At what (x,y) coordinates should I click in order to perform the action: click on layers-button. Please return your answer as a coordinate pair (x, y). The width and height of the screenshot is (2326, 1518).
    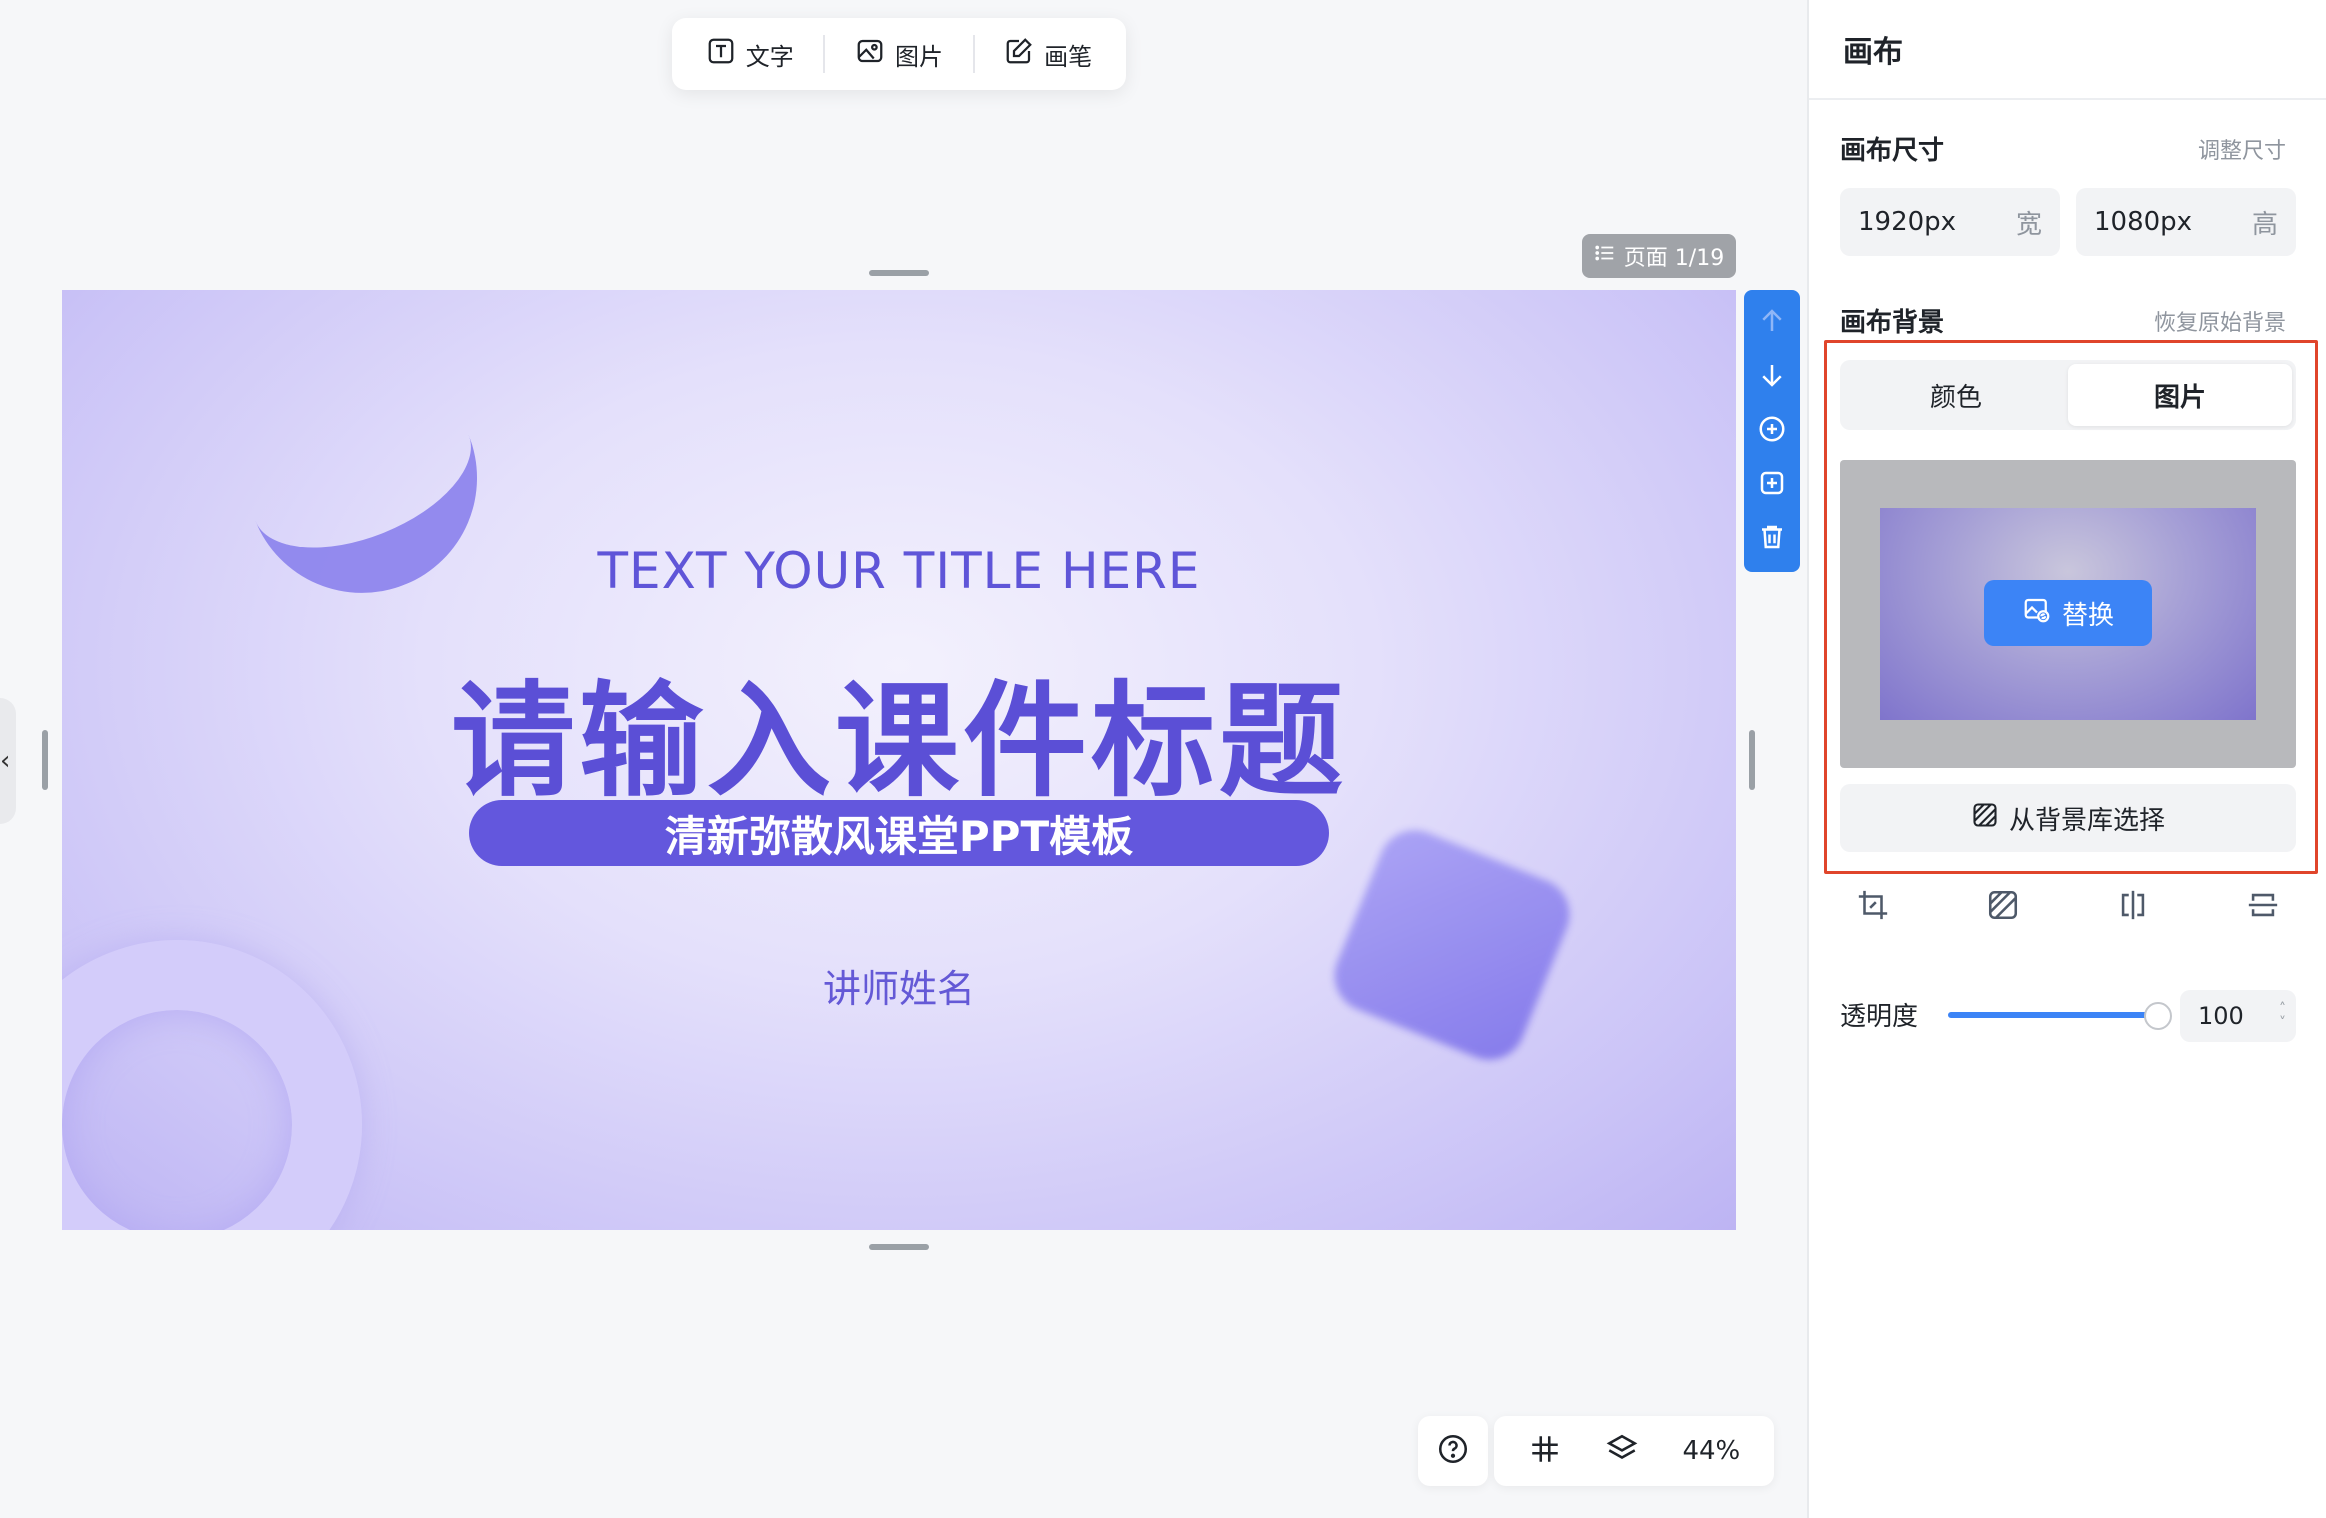
    Looking at the image, I should click on (1622, 1451).